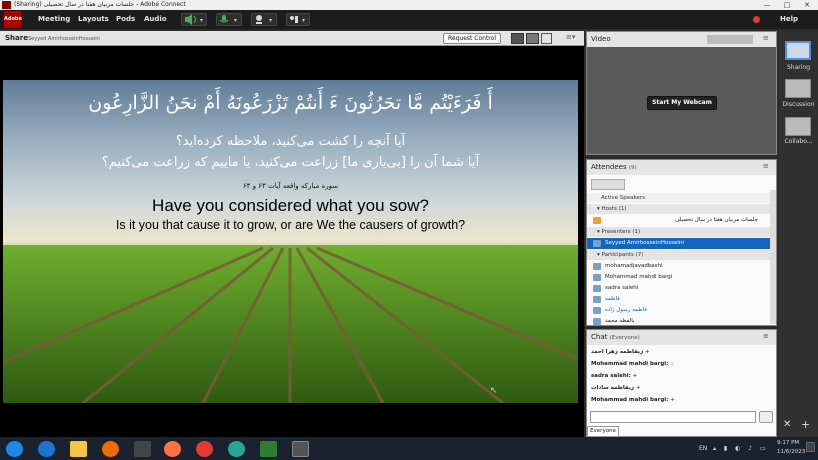 The width and height of the screenshot is (818, 460). Describe the element at coordinates (798, 67) in the screenshot. I see `layout-sharing-label: Sharing` at that location.